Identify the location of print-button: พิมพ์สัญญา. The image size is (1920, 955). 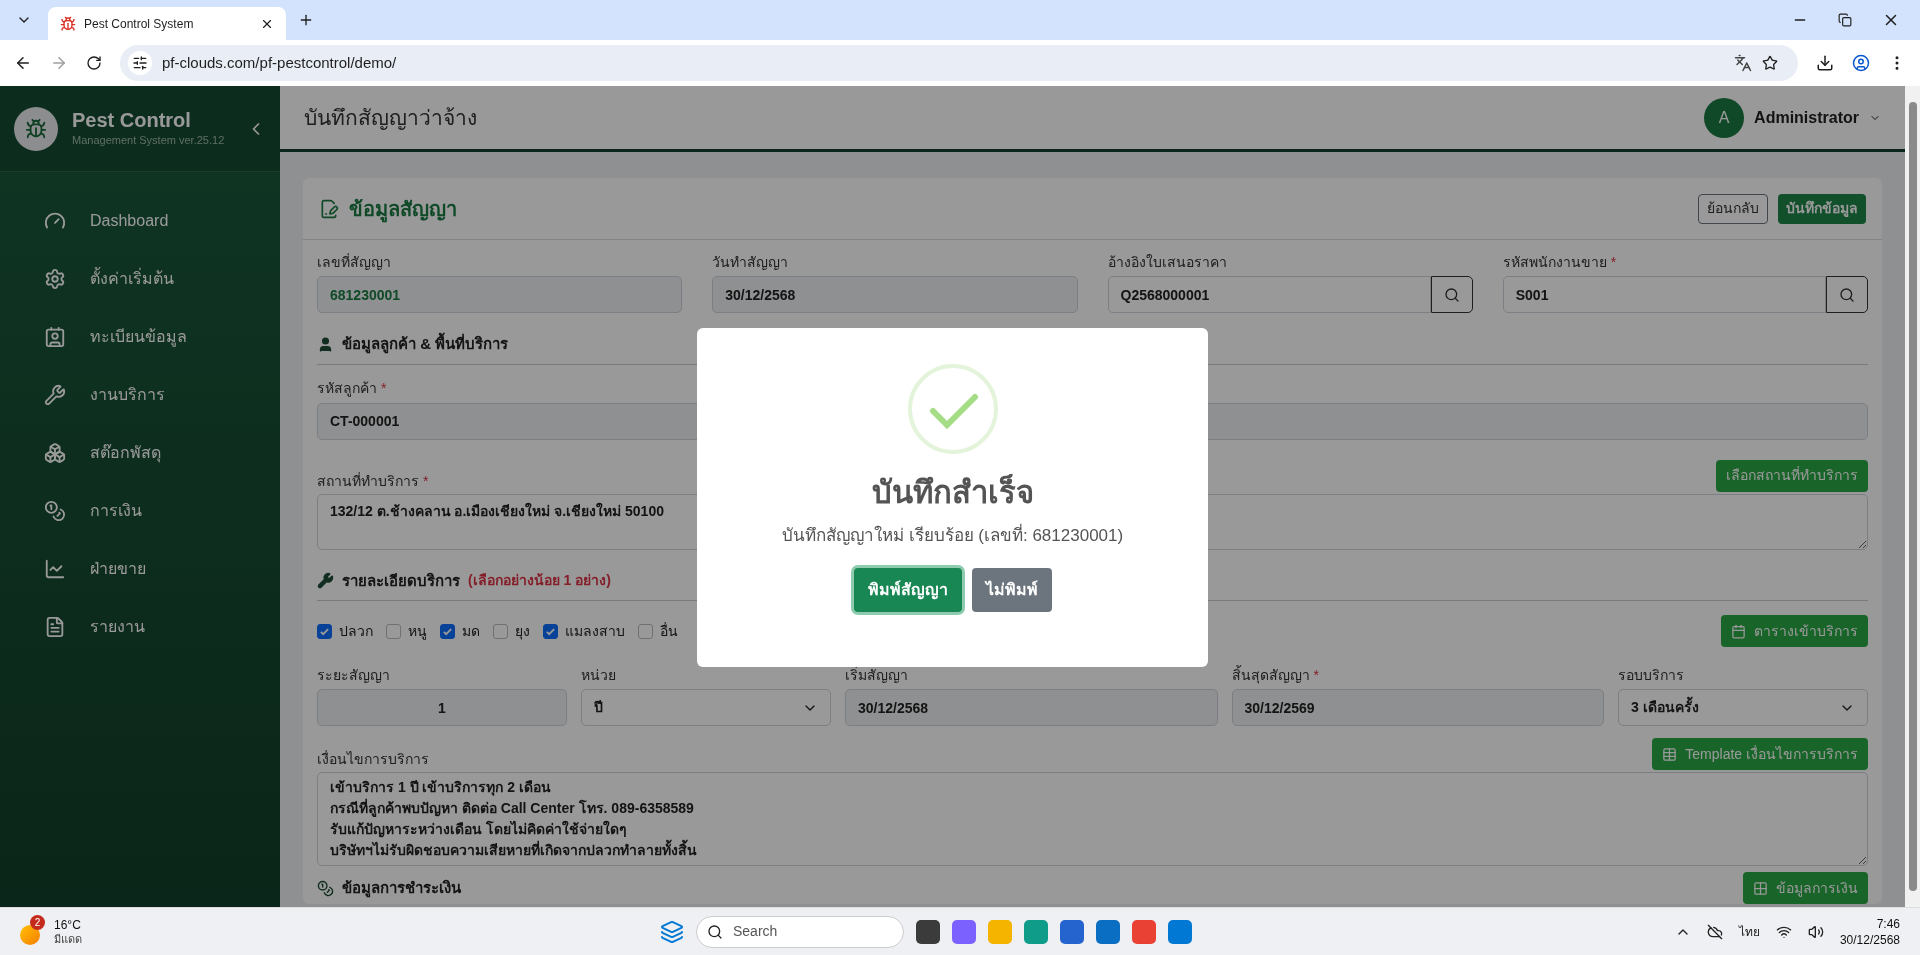
(907, 590).